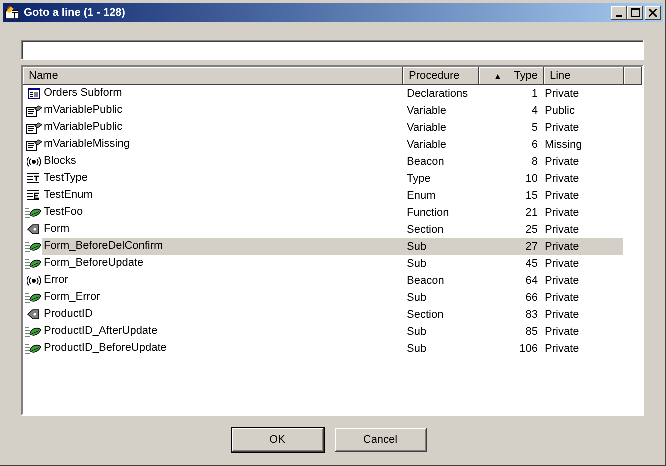 Image resolution: width=666 pixels, height=466 pixels. What do you see at coordinates (332, 212) in the screenshot?
I see `list-row: TestFoo Function 21 Private` at bounding box center [332, 212].